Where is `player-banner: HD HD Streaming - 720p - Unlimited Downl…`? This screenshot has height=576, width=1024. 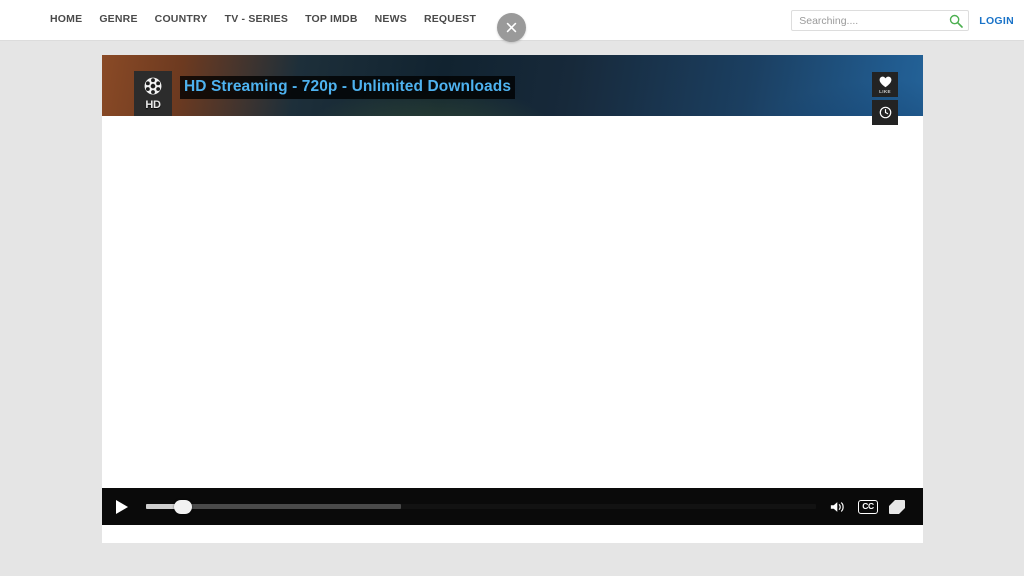 player-banner: HD HD Streaming - 720p - Unlimited Downl… is located at coordinates (512, 85).